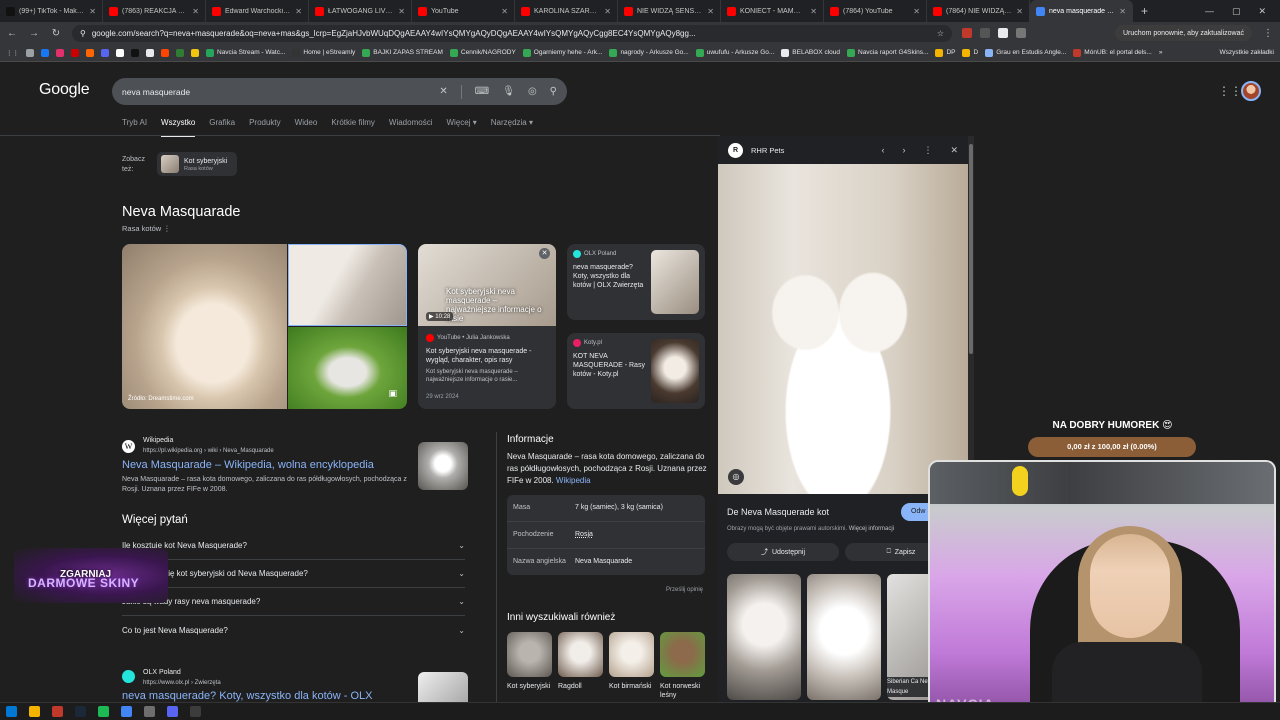 This screenshot has width=1280, height=720. I want to click on search-icon: ⚲, so click(553, 91).